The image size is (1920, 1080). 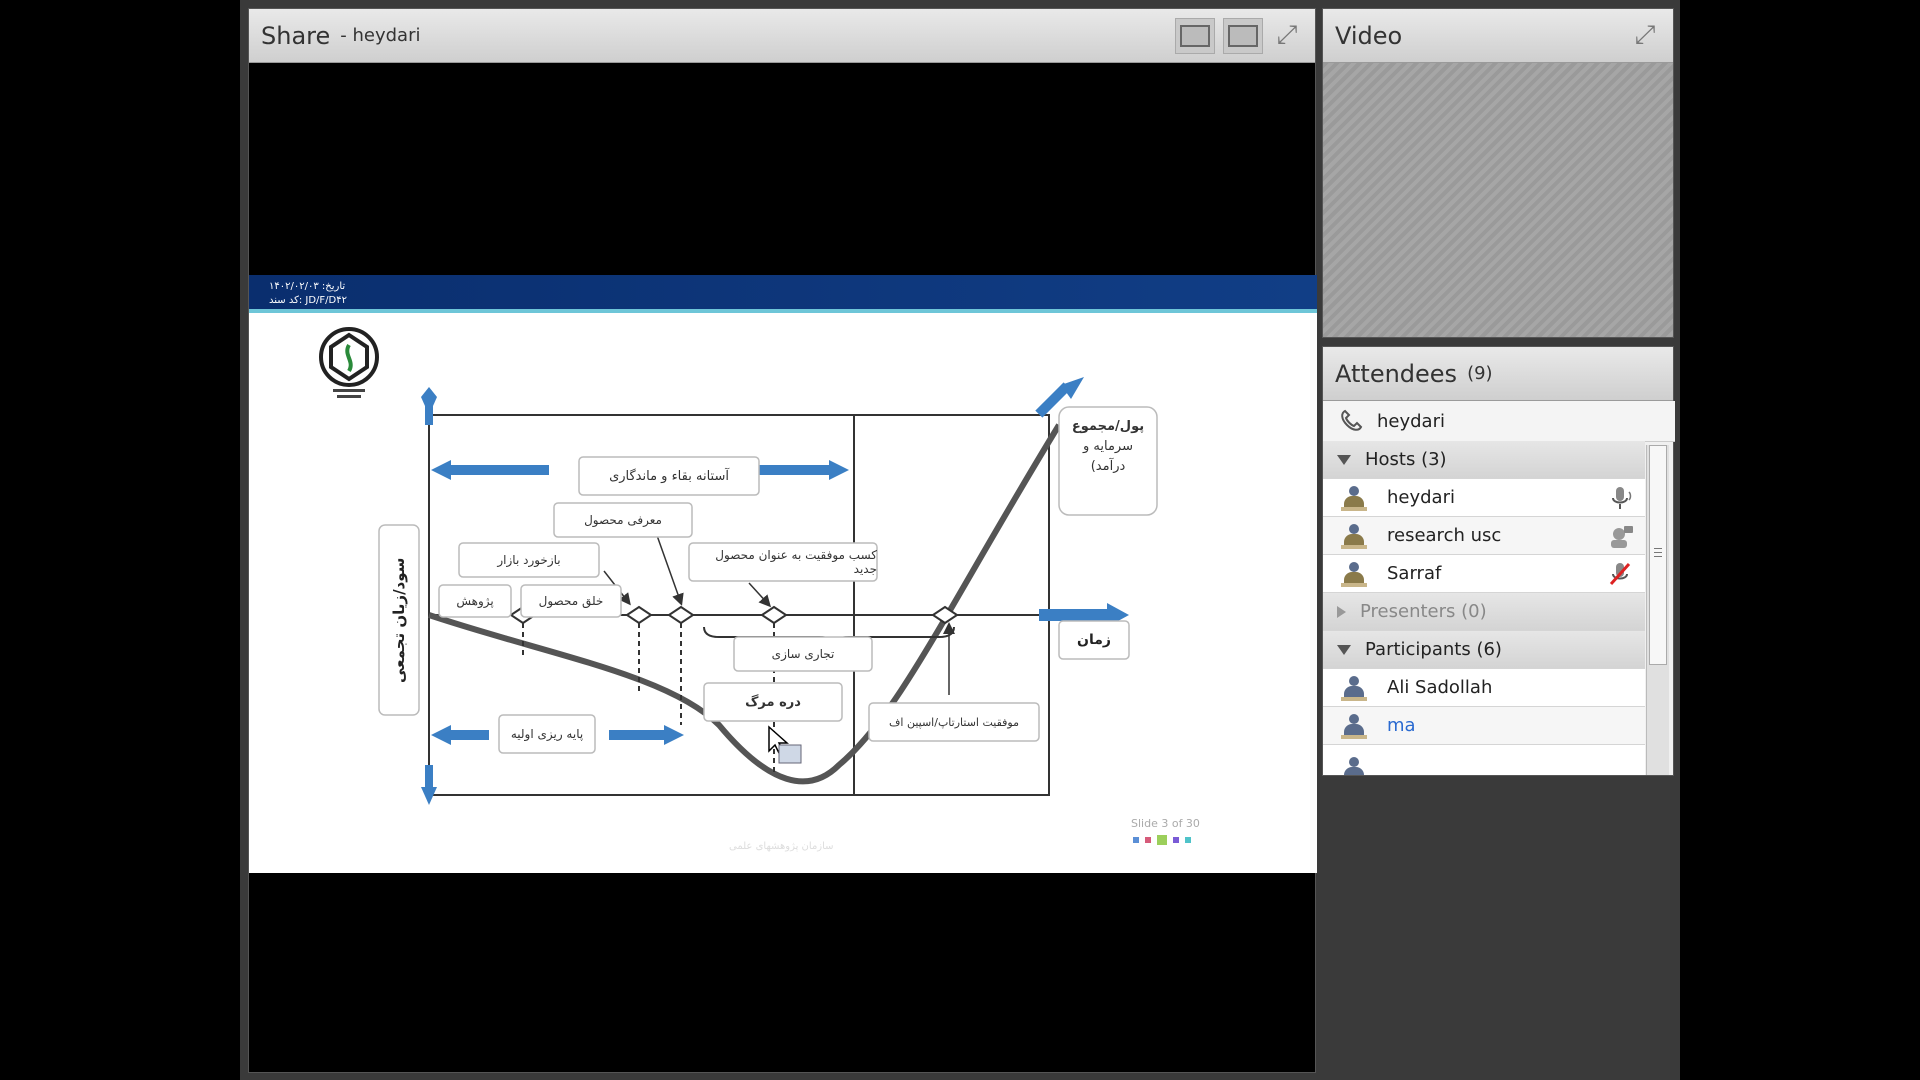 I want to click on attendee-name: heydari, so click(x=1421, y=497).